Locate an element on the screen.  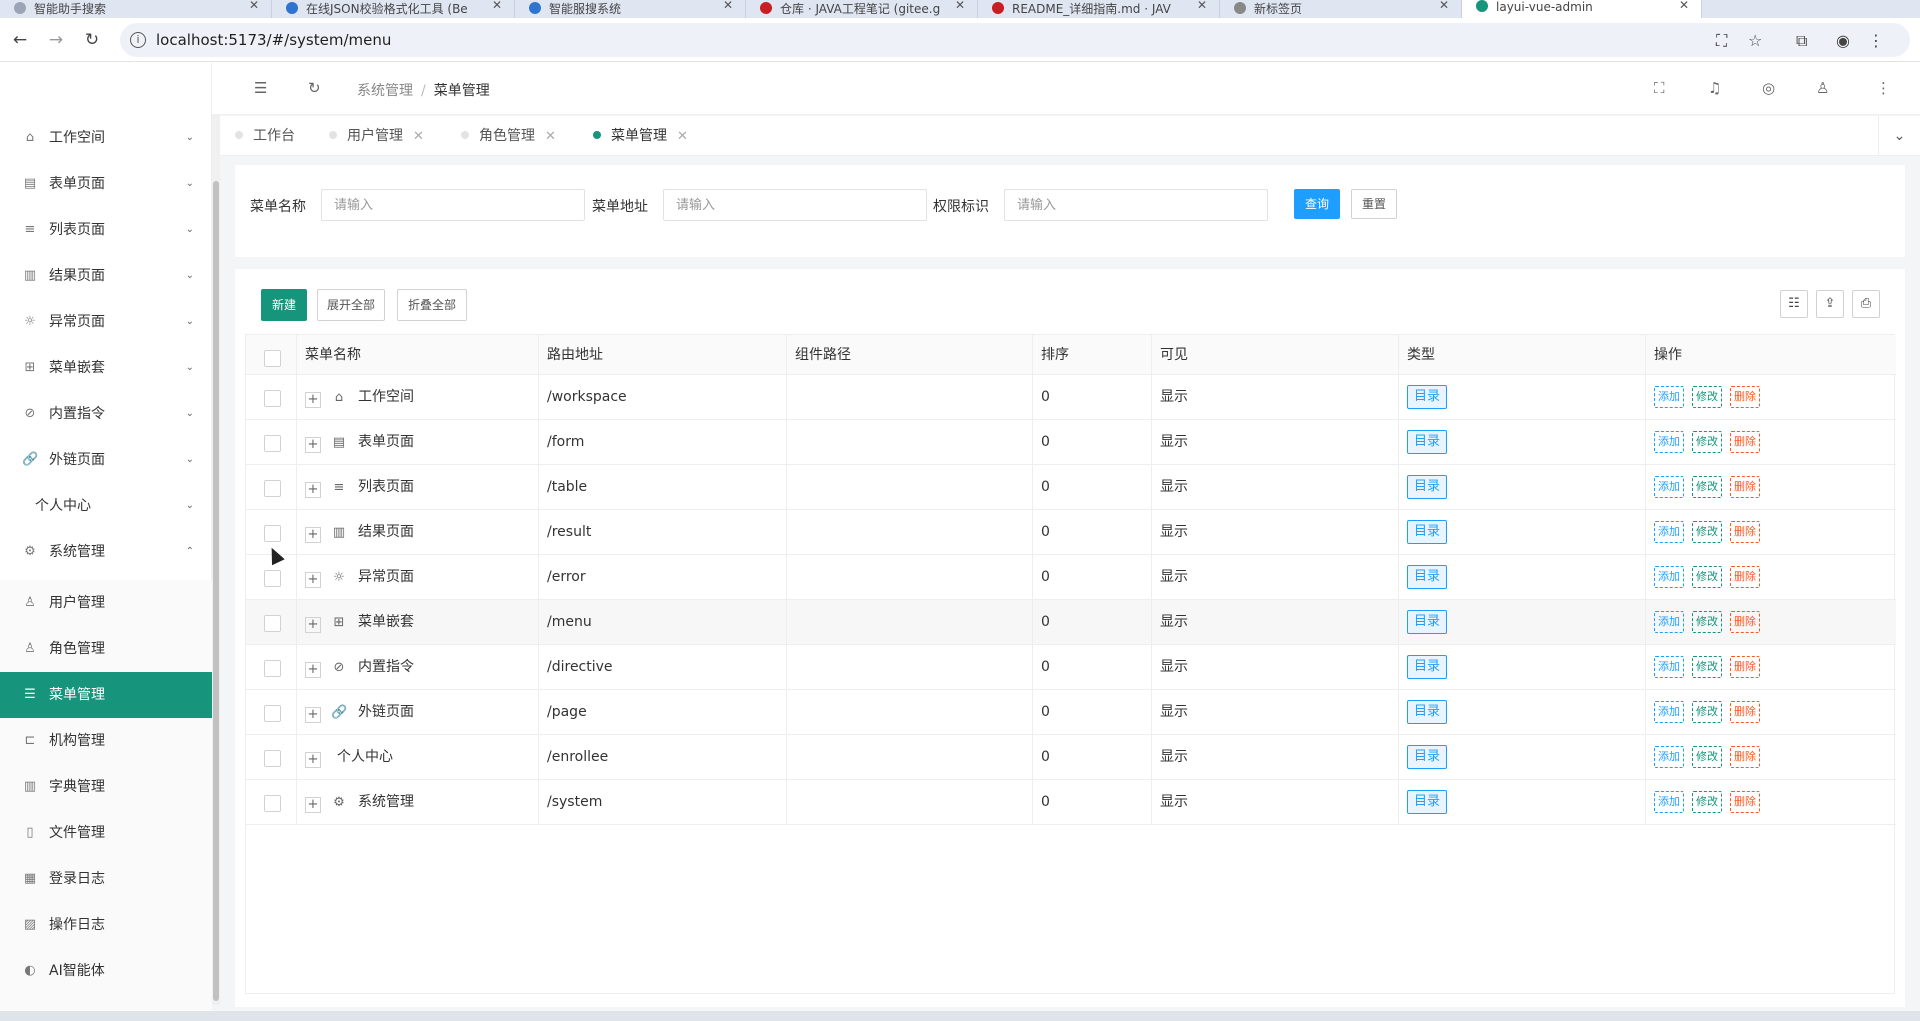
browser-tab-title: 在线JSON校验格式化工具 (Be is located at coordinates (387, 9).